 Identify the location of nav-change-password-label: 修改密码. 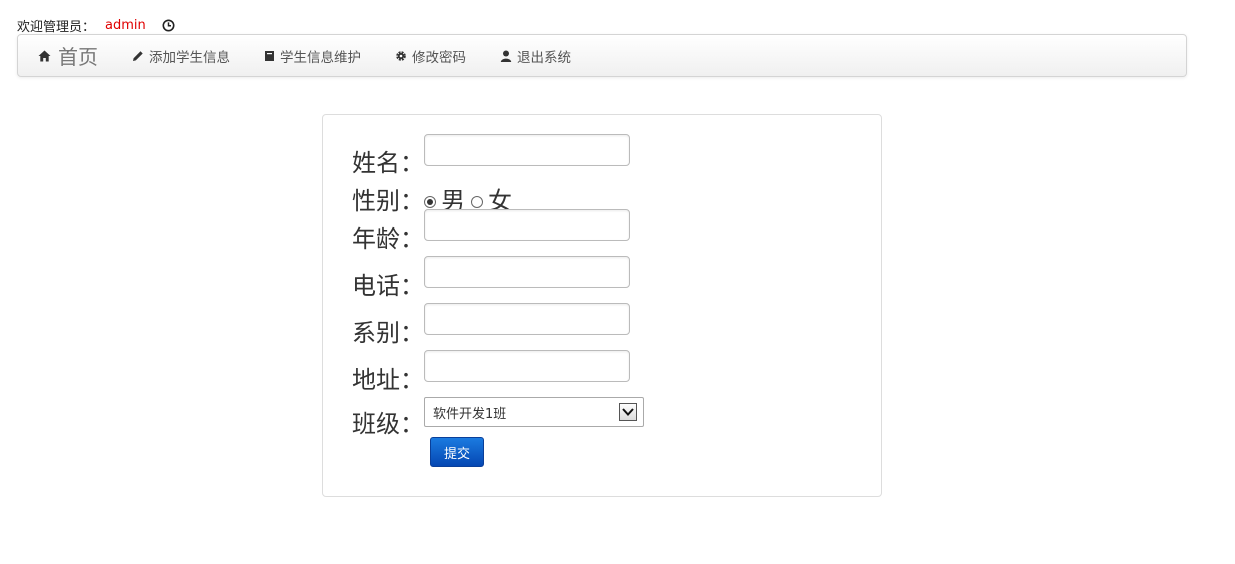
(439, 57).